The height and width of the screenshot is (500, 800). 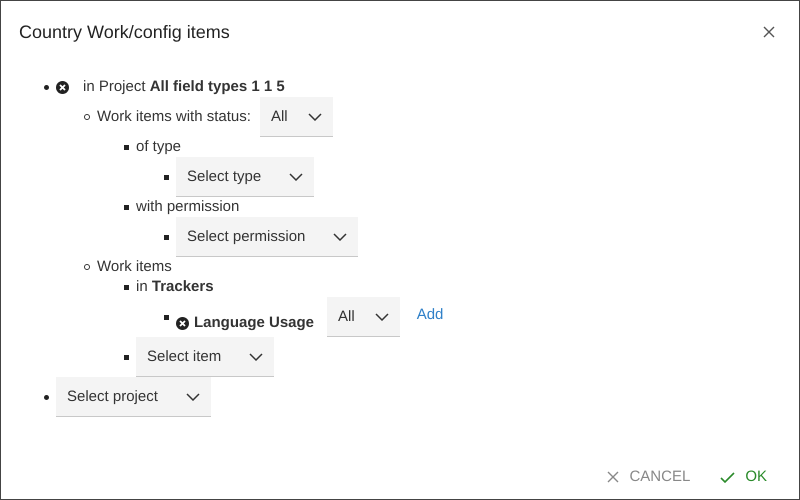 What do you see at coordinates (648, 477) in the screenshot?
I see `cancel-button: CANCEL` at bounding box center [648, 477].